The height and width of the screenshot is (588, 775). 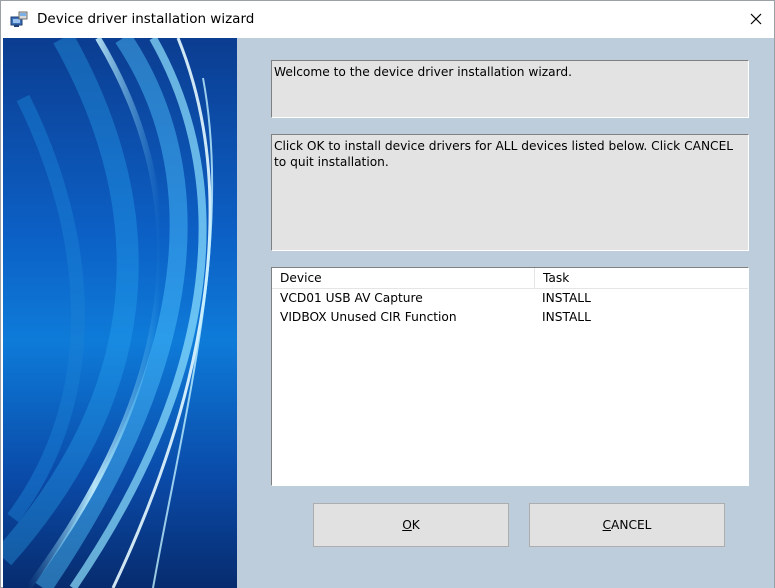 I want to click on ok-button-label: OK, so click(x=411, y=525).